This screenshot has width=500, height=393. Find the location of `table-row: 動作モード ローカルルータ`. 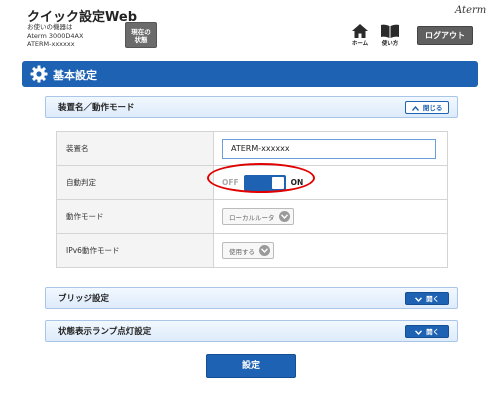

table-row: 動作モード ローカルルータ is located at coordinates (252, 216).